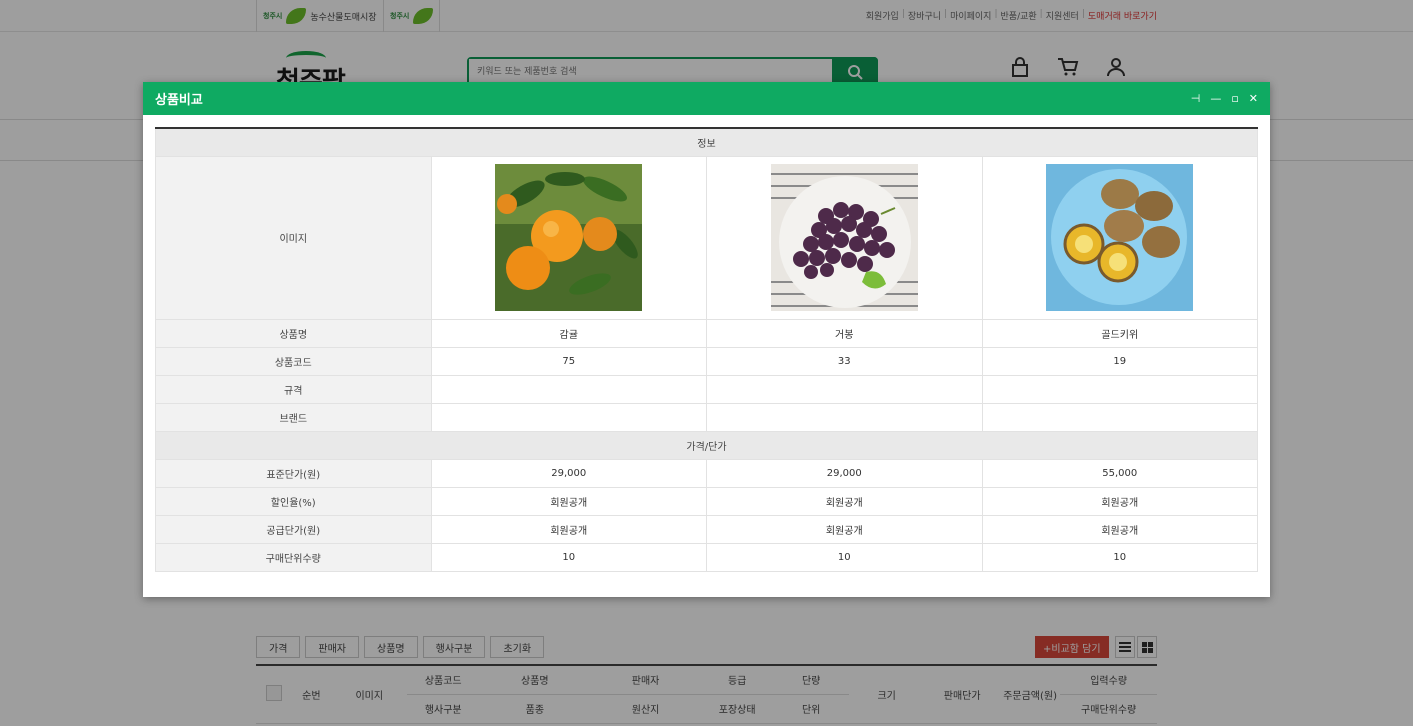 The height and width of the screenshot is (726, 1413). Describe the element at coordinates (293, 473) in the screenshot. I see `label-std-price: 표준단가(원)` at that location.